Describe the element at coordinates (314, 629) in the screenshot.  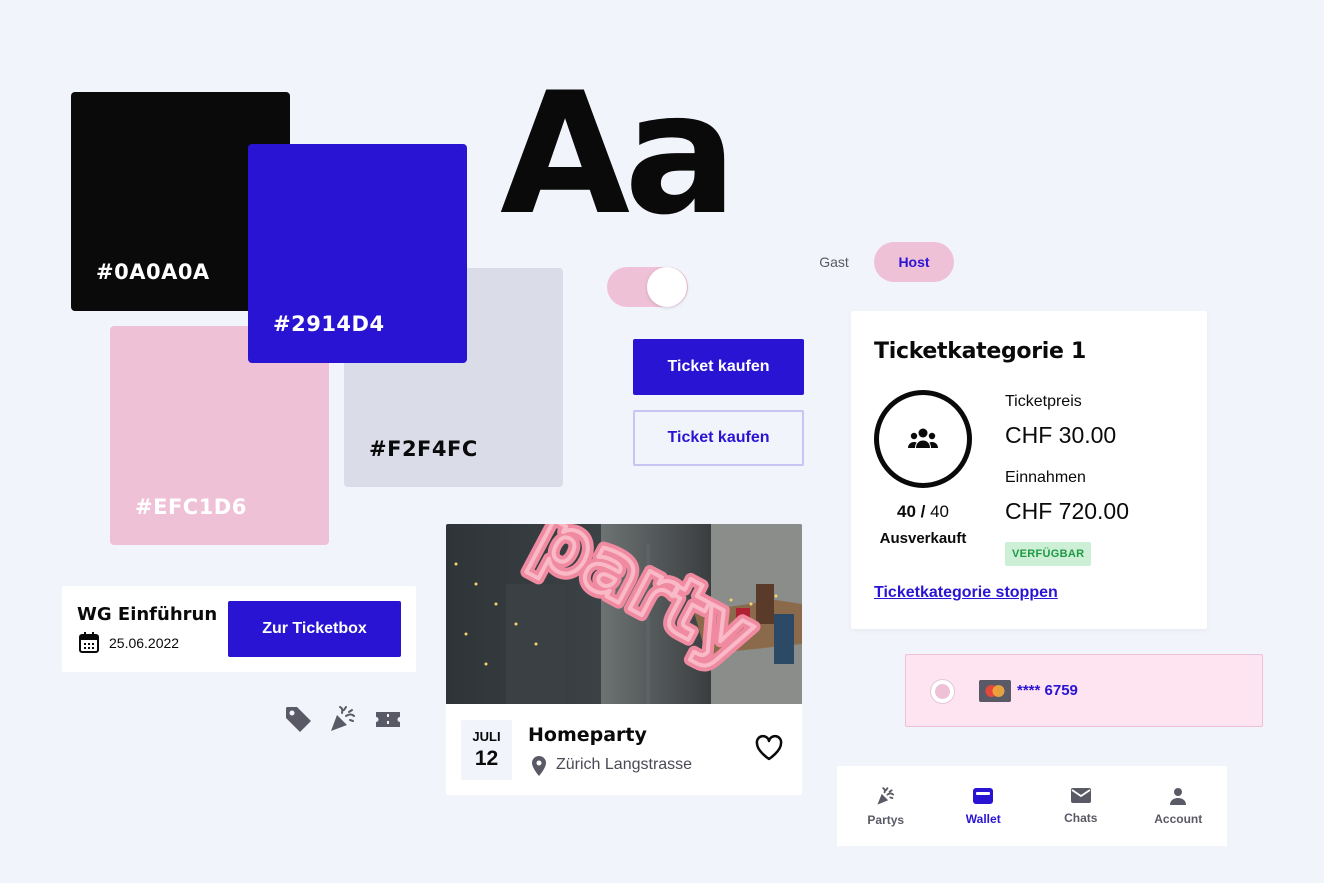
I see `ticketbox-button: Zur Ticketbox` at that location.